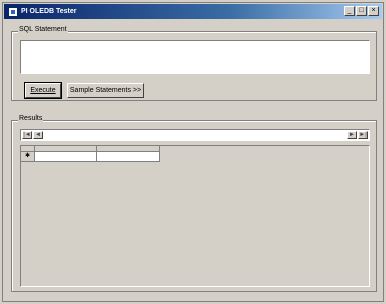 Image resolution: width=386 pixels, height=304 pixels. Describe the element at coordinates (373, 11) in the screenshot. I see `close-button: ×` at that location.